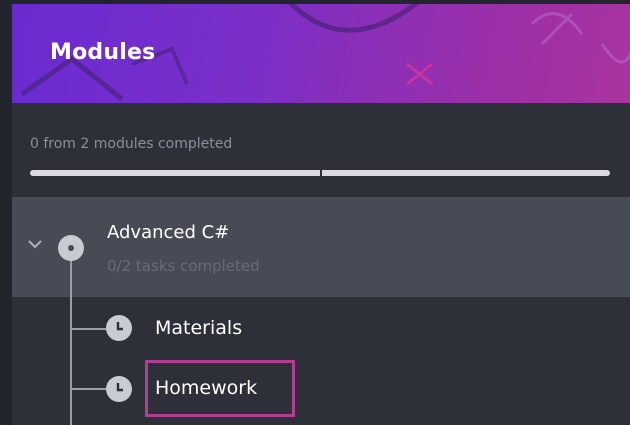 The height and width of the screenshot is (425, 630). I want to click on module-status-icon, so click(71, 248).